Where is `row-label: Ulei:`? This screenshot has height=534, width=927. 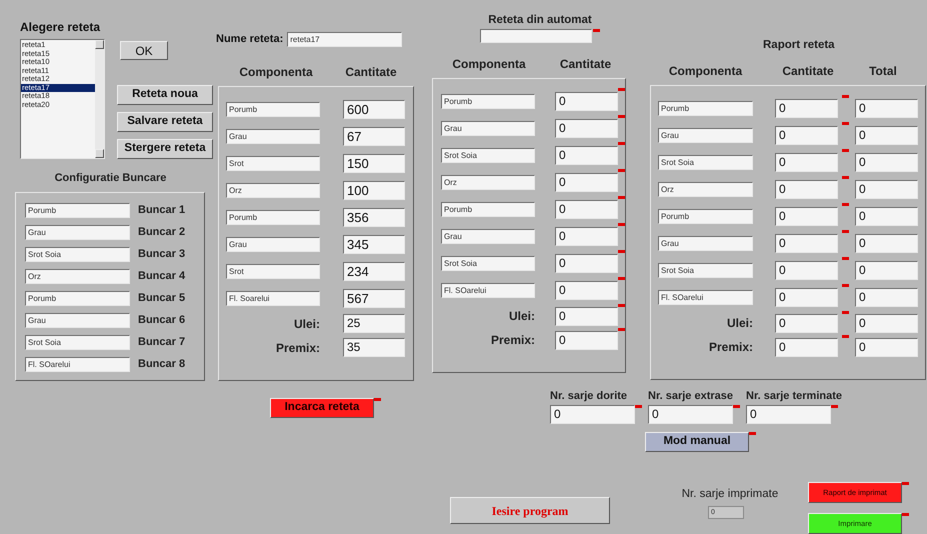
row-label: Ulei: is located at coordinates (306, 324).